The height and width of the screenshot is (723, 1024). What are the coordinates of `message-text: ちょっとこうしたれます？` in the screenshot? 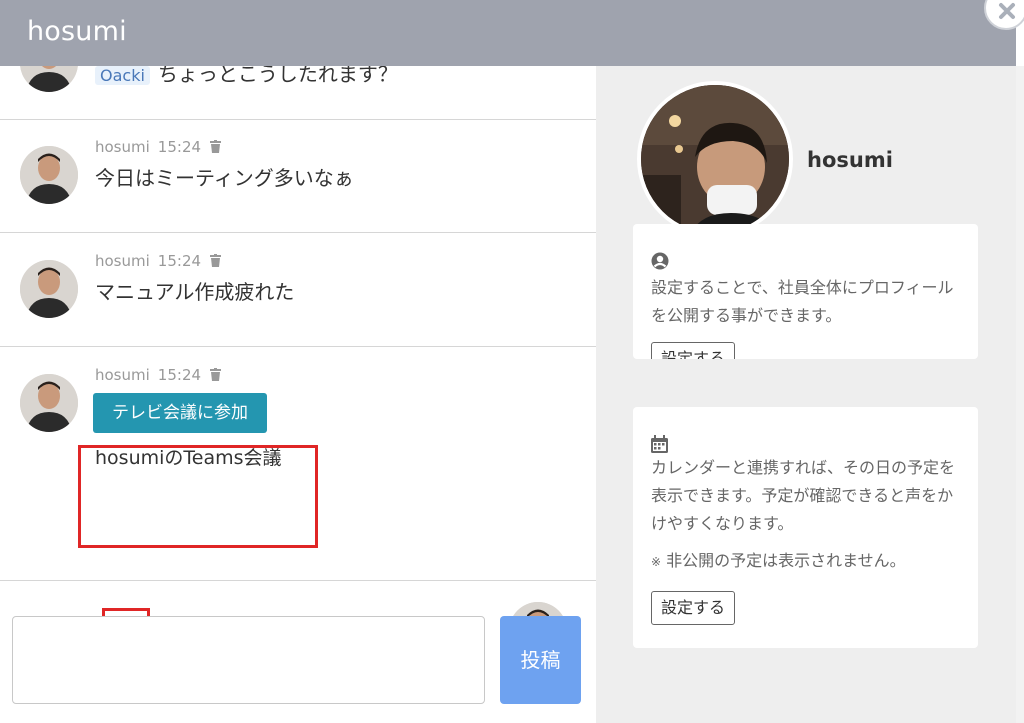 It's located at (277, 76).